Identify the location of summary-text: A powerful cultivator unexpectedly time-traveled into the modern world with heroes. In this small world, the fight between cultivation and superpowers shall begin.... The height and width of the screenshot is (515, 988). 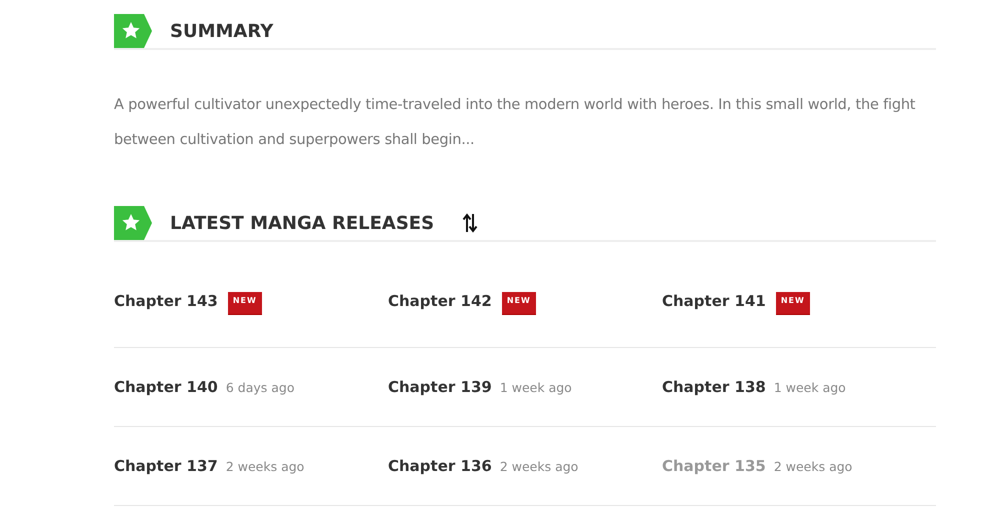
(515, 123).